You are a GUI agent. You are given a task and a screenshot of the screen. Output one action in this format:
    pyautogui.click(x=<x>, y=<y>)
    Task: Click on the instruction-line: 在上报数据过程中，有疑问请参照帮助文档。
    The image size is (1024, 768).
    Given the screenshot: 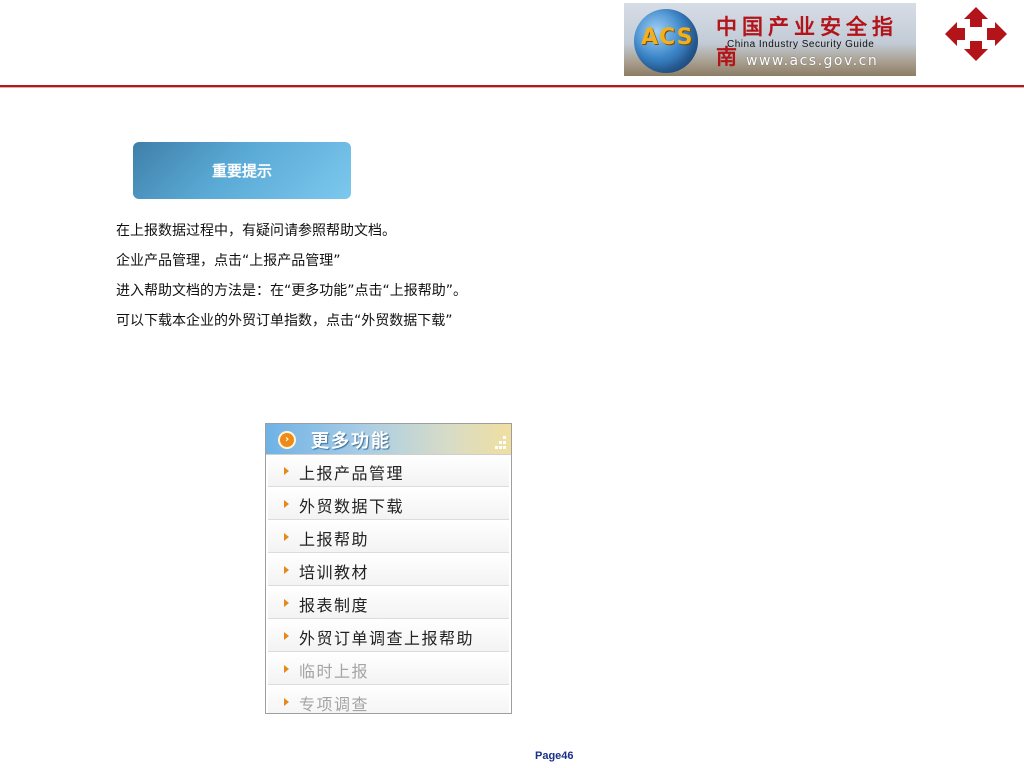 What is the action you would take?
    pyautogui.click(x=256, y=231)
    